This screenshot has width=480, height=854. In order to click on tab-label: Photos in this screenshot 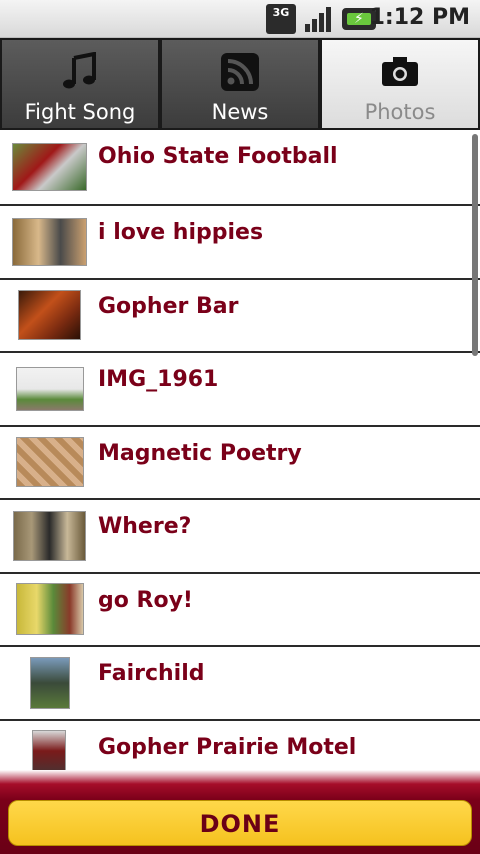, I will do `click(400, 112)`.